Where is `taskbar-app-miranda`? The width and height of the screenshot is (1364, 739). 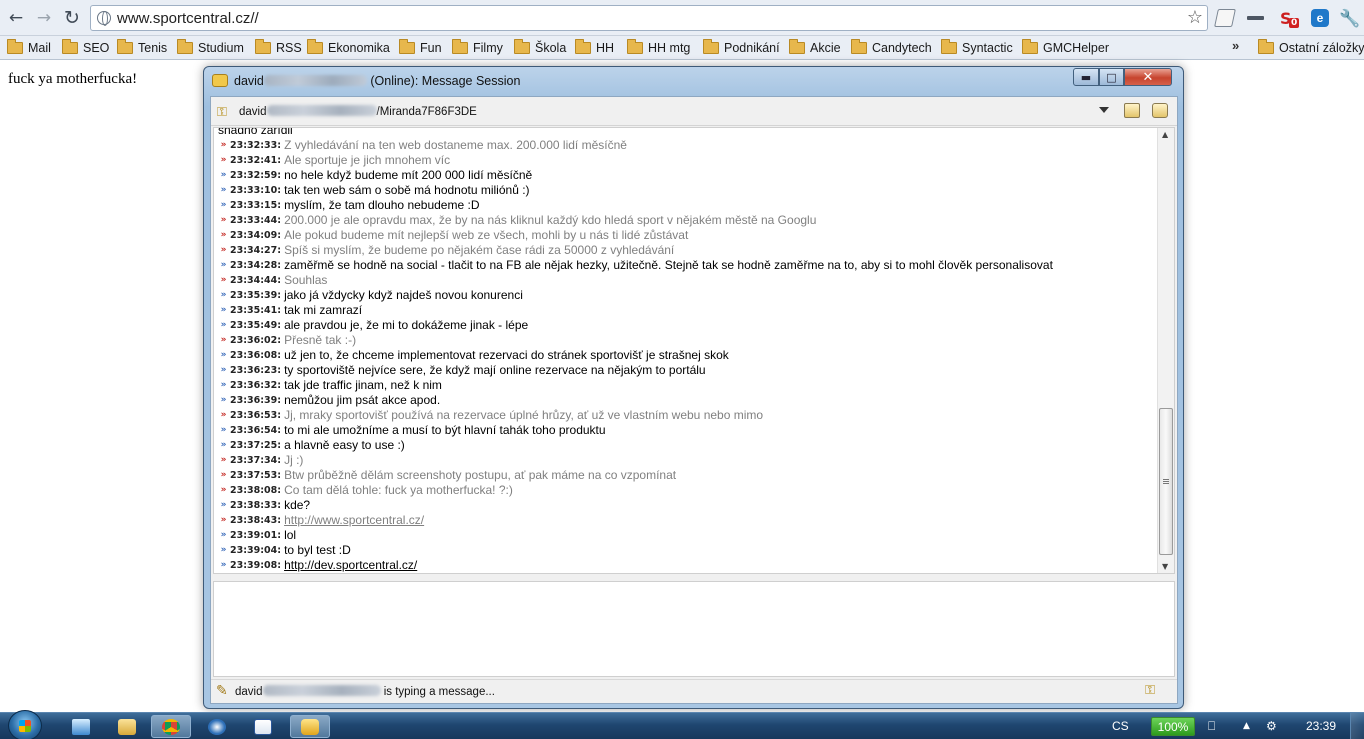
taskbar-app-miranda is located at coordinates (310, 726).